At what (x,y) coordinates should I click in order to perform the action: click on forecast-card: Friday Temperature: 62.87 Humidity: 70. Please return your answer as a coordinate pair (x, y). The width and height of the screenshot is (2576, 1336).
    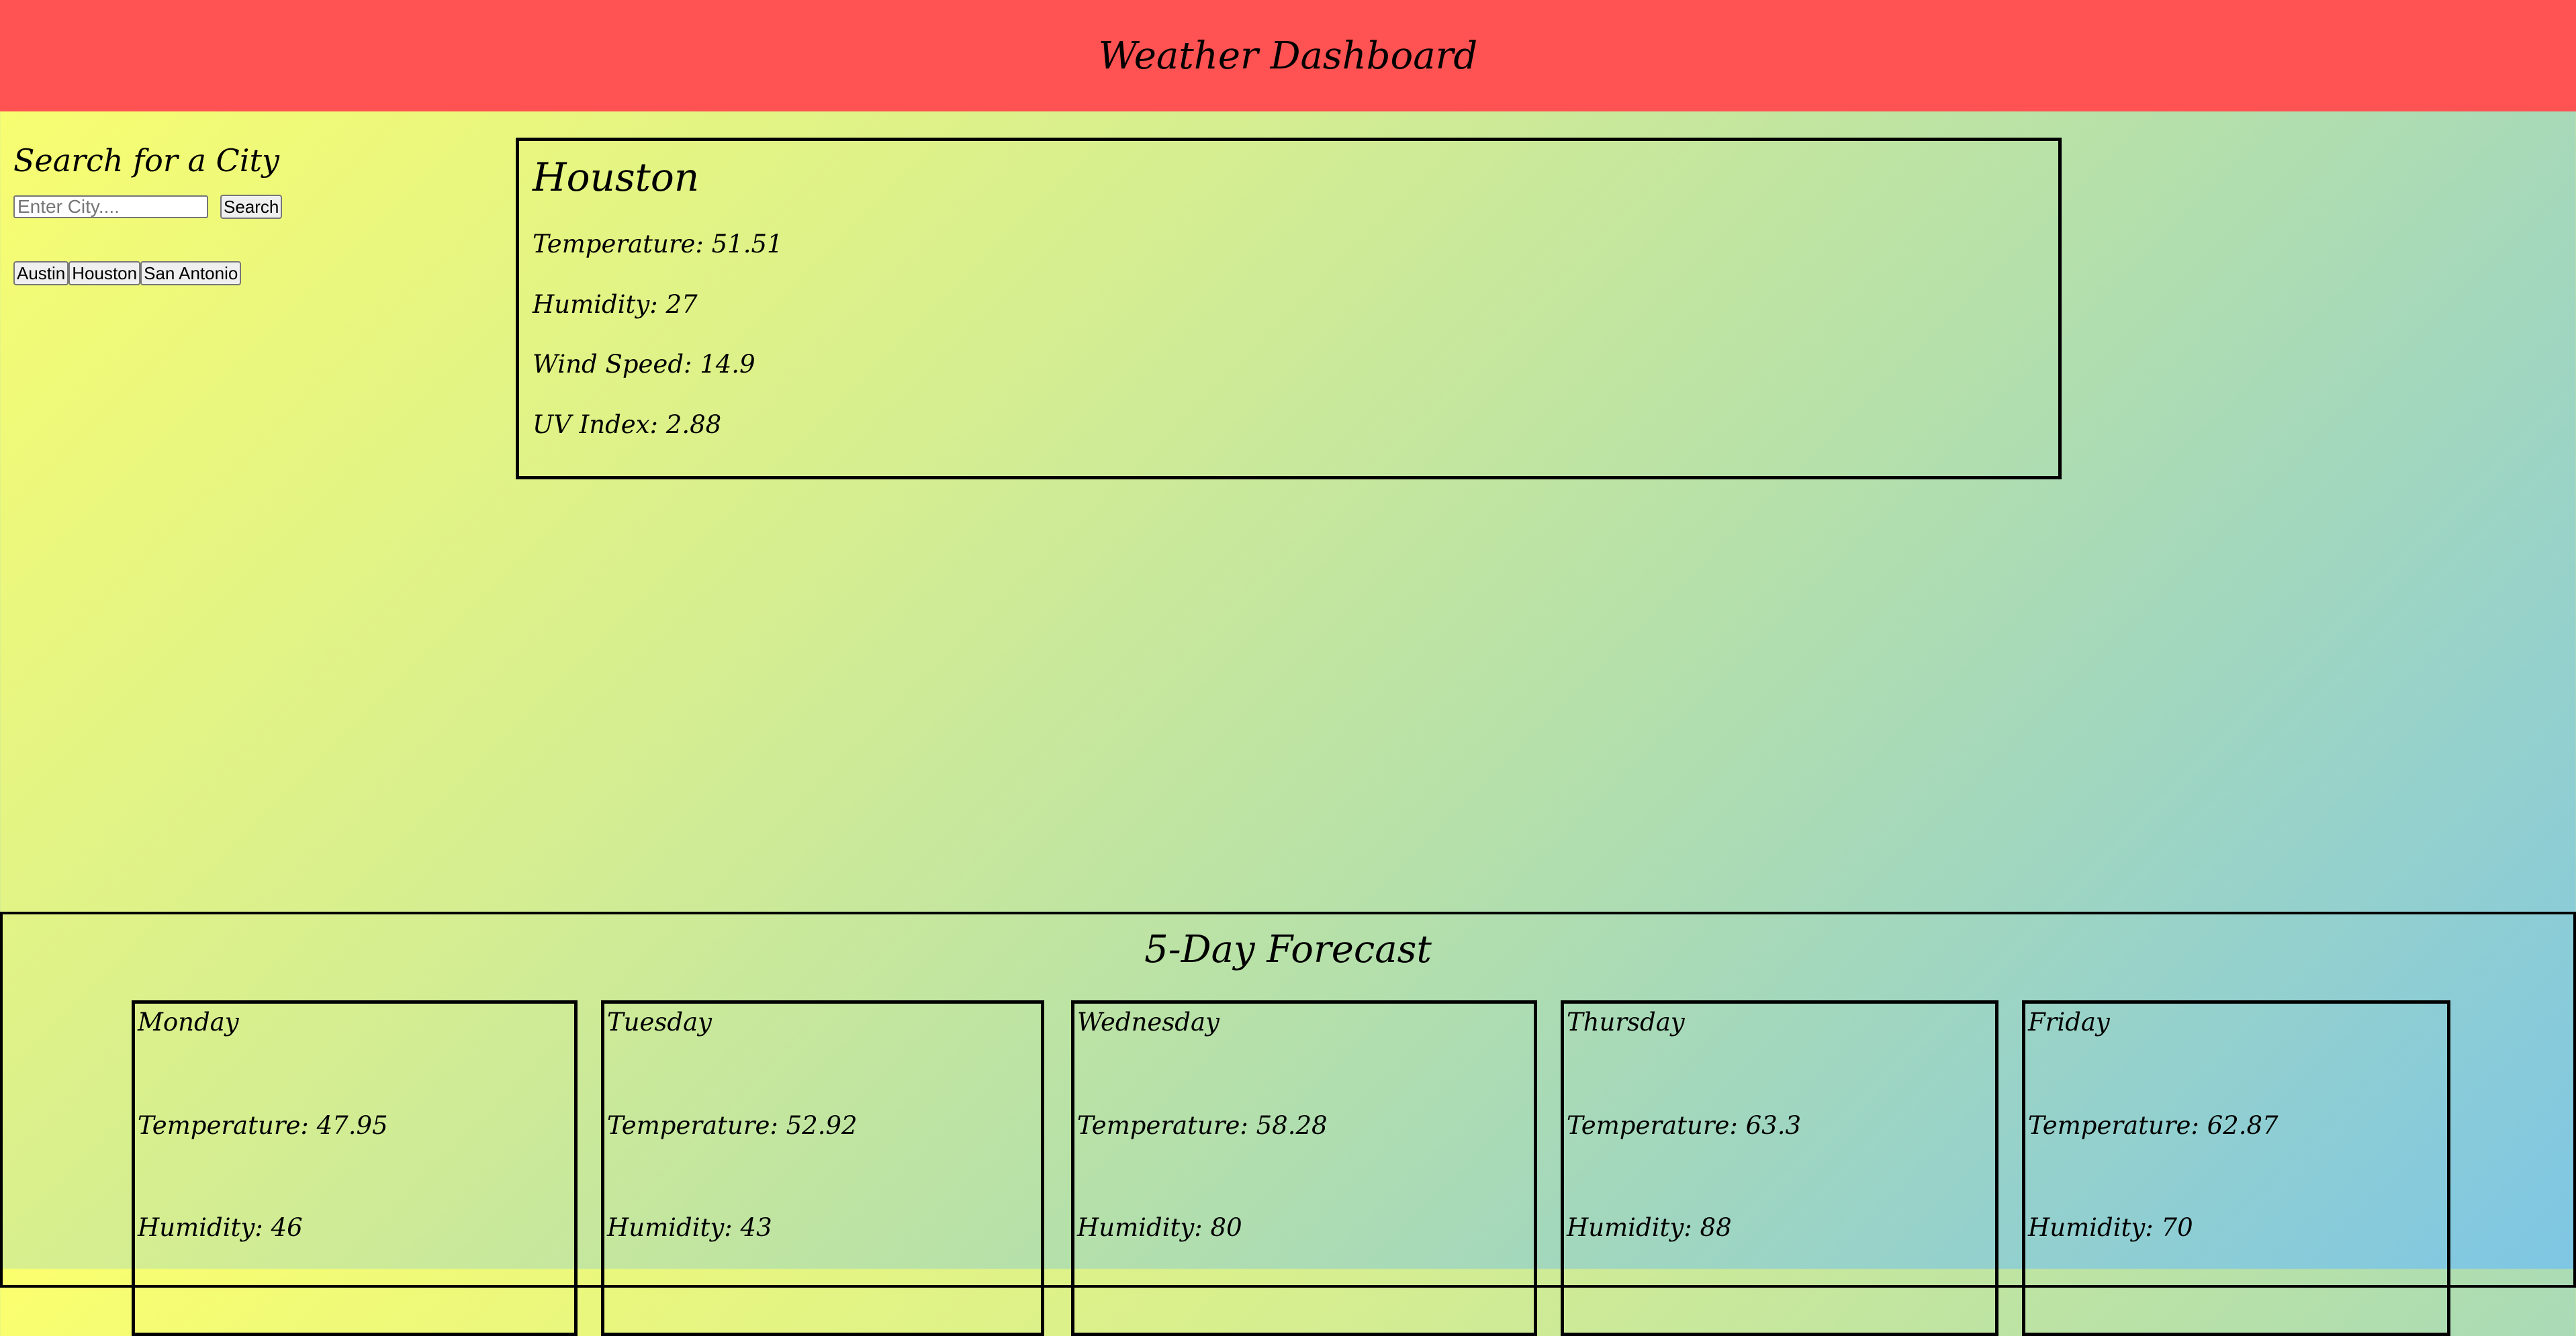
    Looking at the image, I should click on (2236, 1168).